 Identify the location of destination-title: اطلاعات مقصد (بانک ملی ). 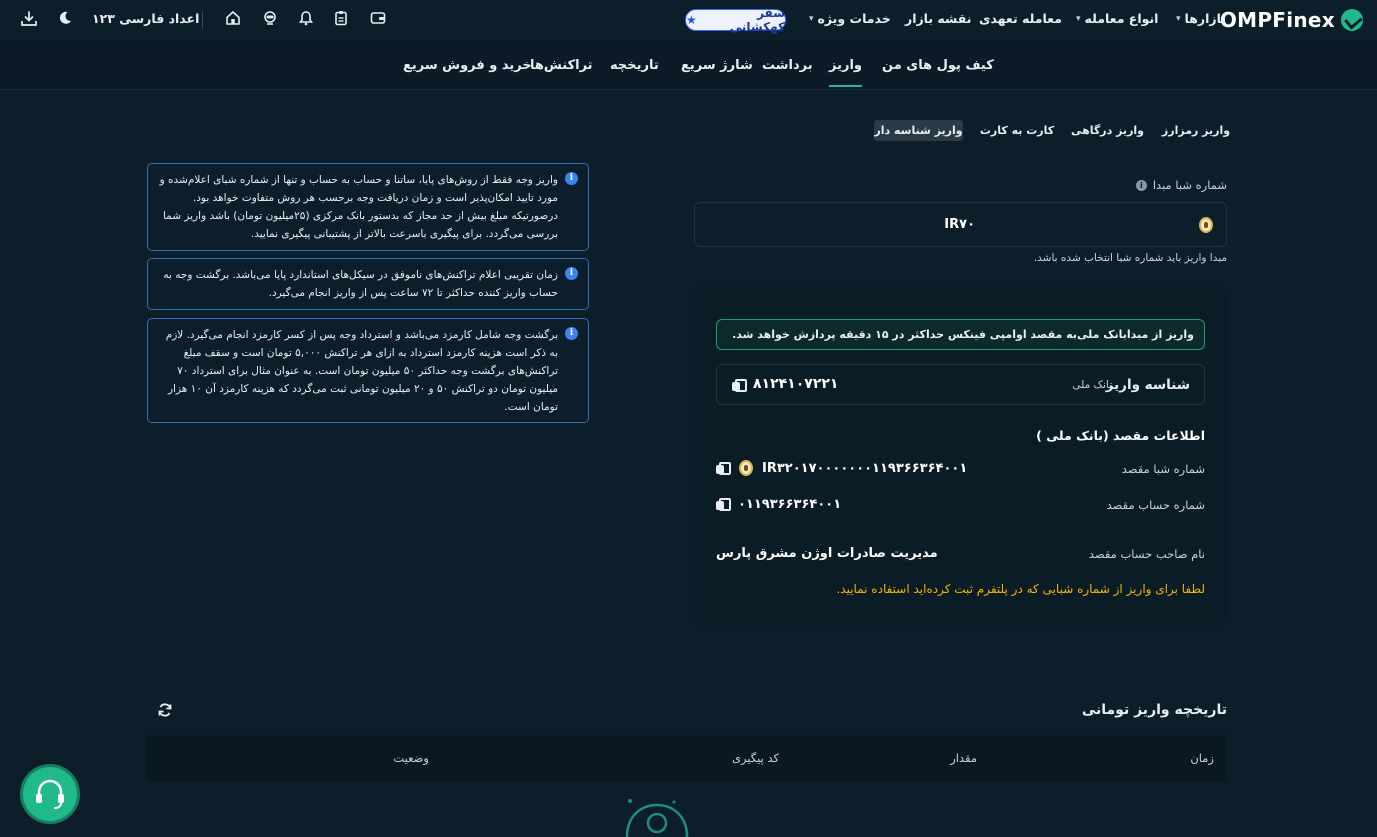
(1120, 435).